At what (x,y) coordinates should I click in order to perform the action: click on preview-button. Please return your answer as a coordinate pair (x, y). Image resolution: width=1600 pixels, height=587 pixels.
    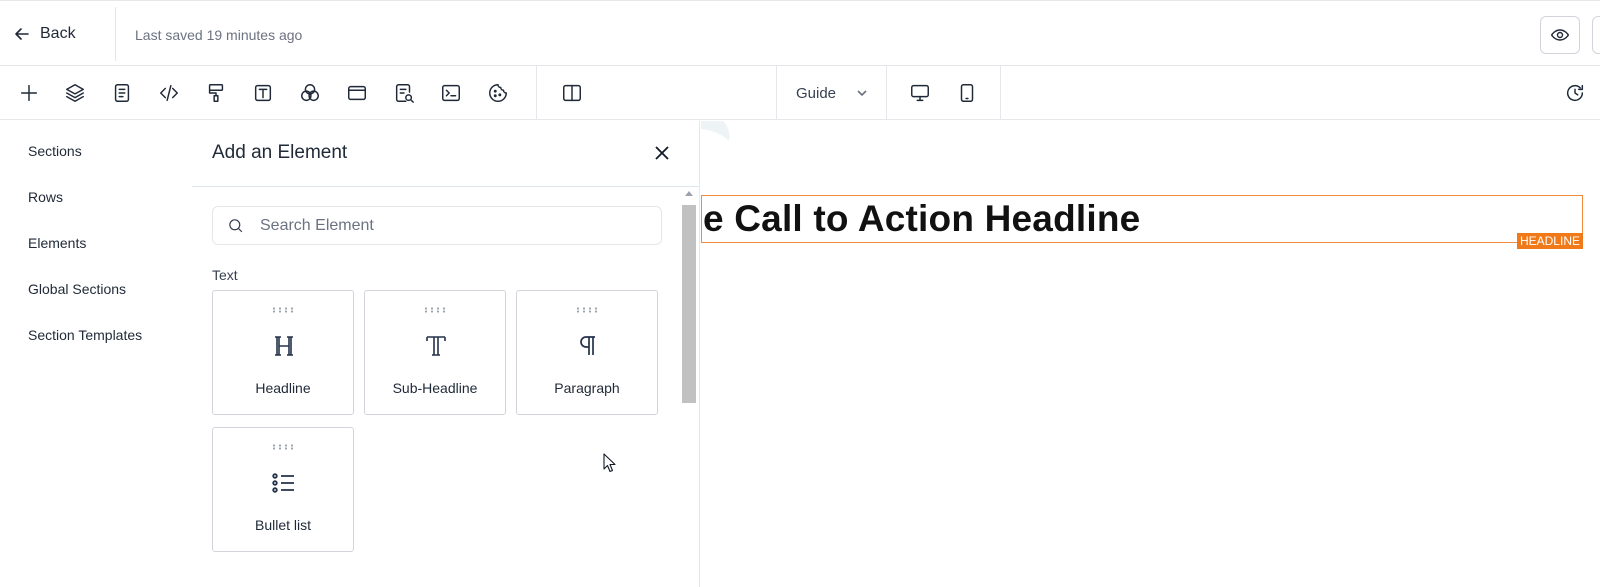
    Looking at the image, I should click on (1560, 35).